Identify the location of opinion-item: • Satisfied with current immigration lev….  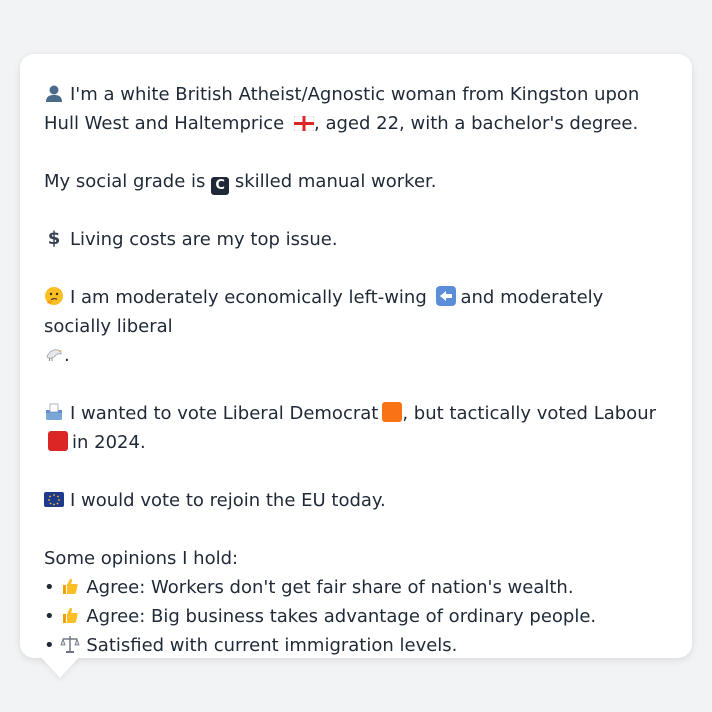
(356, 645).